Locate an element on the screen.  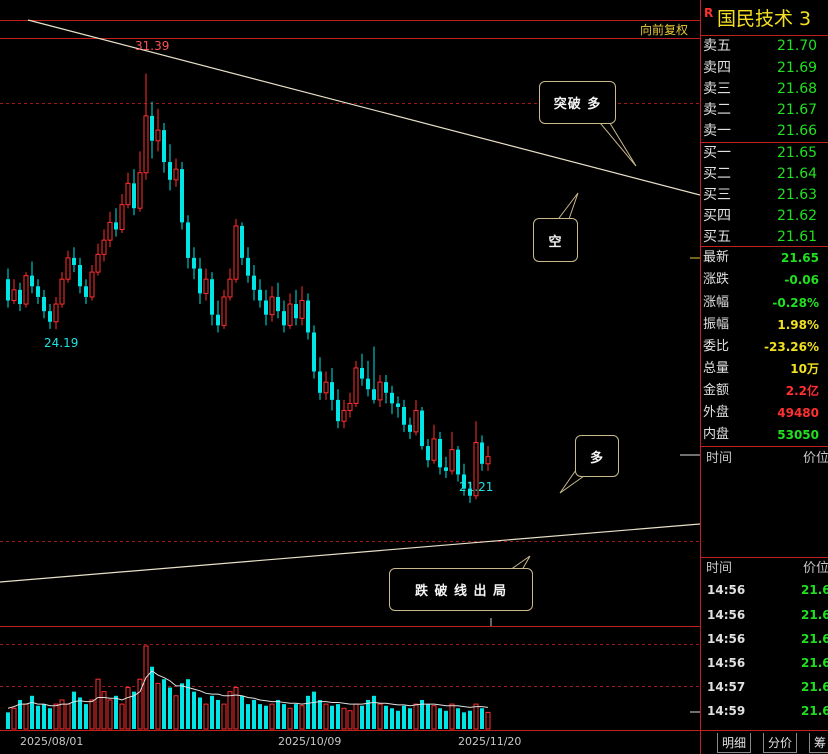
tab-details: 明细 is located at coordinates (734, 743).